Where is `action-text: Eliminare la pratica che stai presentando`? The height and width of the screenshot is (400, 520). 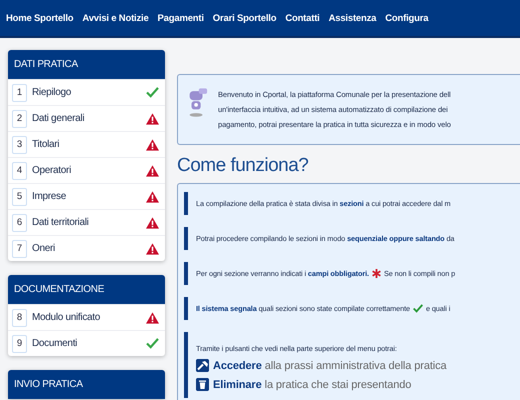 action-text: Eliminare la pratica che stai presentando is located at coordinates (312, 384).